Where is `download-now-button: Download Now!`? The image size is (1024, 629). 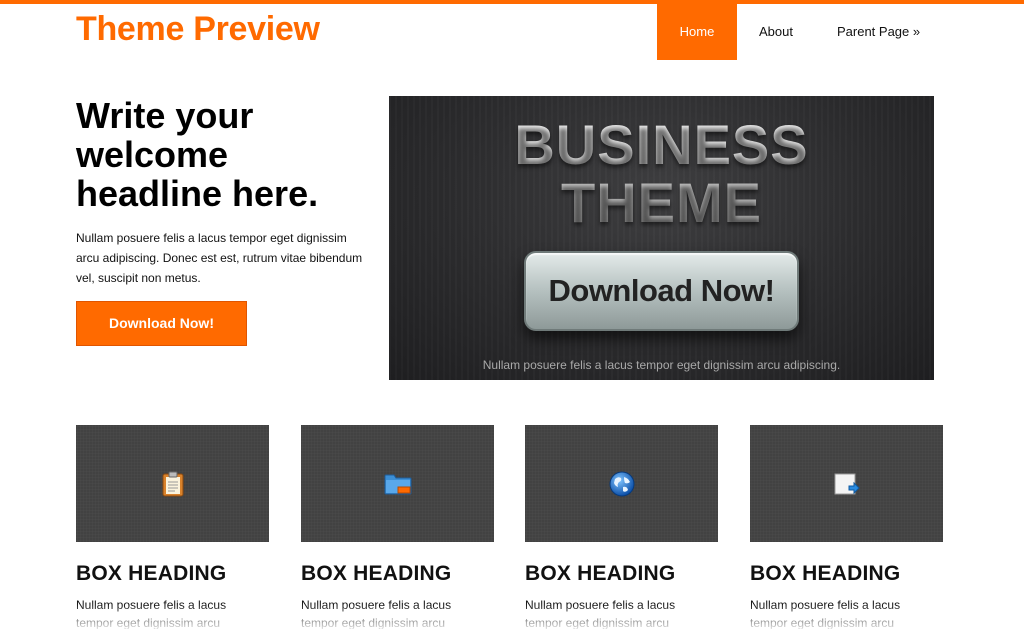
download-now-button: Download Now! is located at coordinates (161, 323).